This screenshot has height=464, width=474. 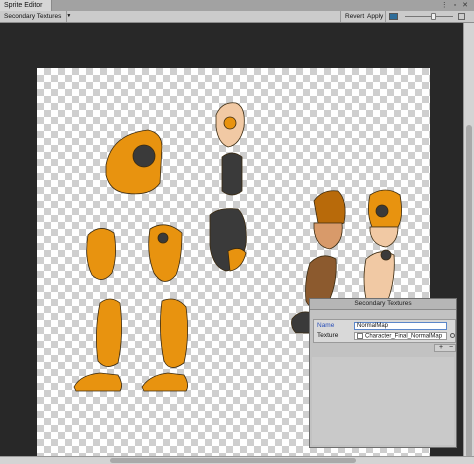 I want to click on sprite-joint-marker, so click(x=163, y=238).